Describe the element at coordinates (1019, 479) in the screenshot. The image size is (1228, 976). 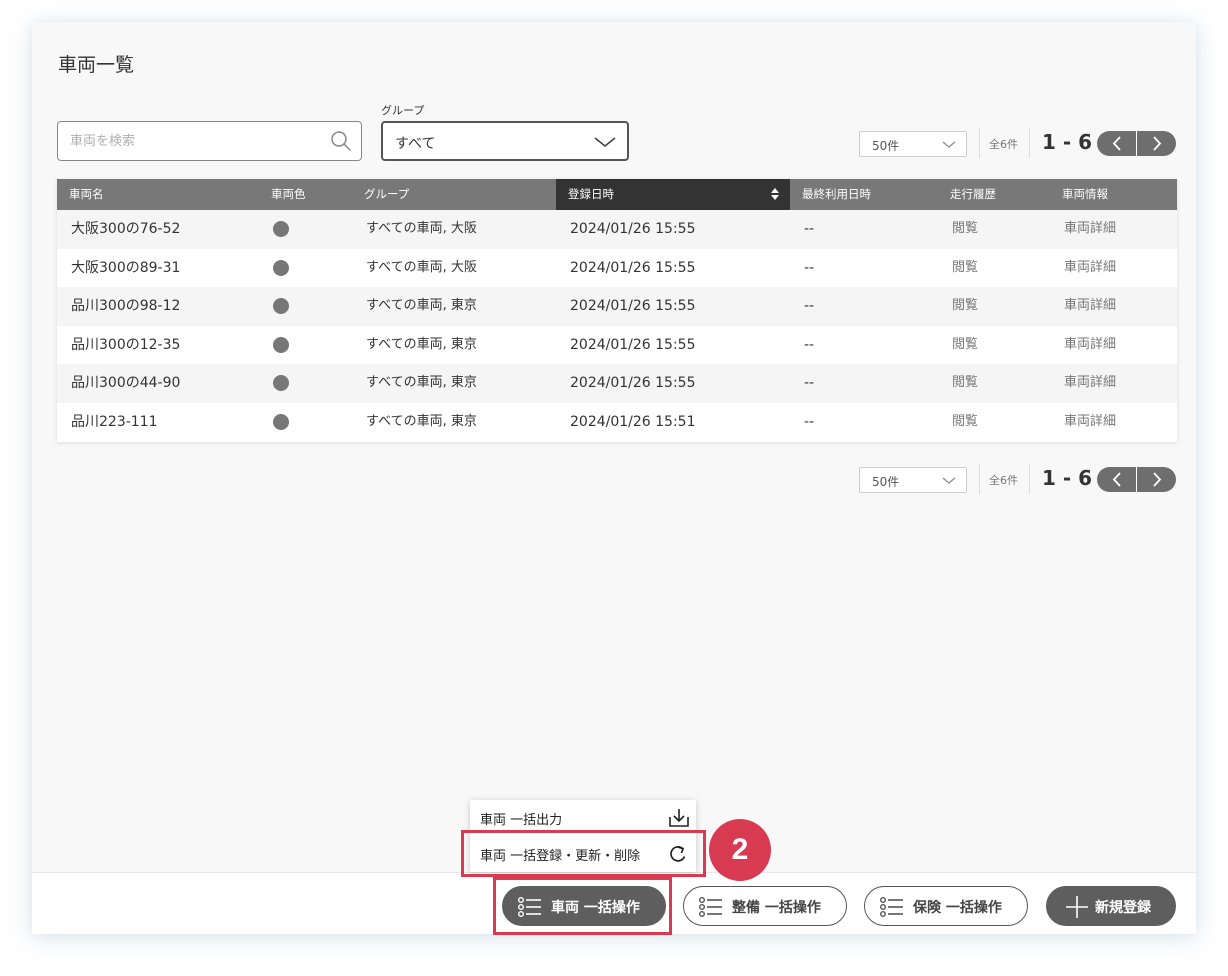
I see `pager-bottom: 50件 全6件 1 - 6` at that location.